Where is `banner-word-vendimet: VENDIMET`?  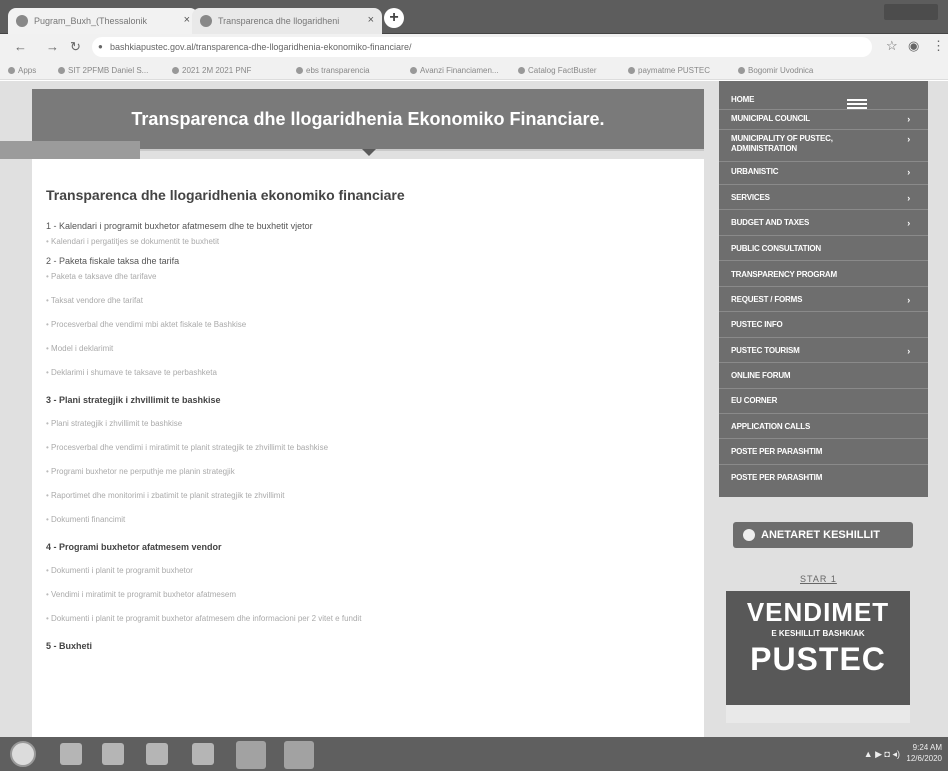
banner-word-vendimet: VENDIMET is located at coordinates (818, 612).